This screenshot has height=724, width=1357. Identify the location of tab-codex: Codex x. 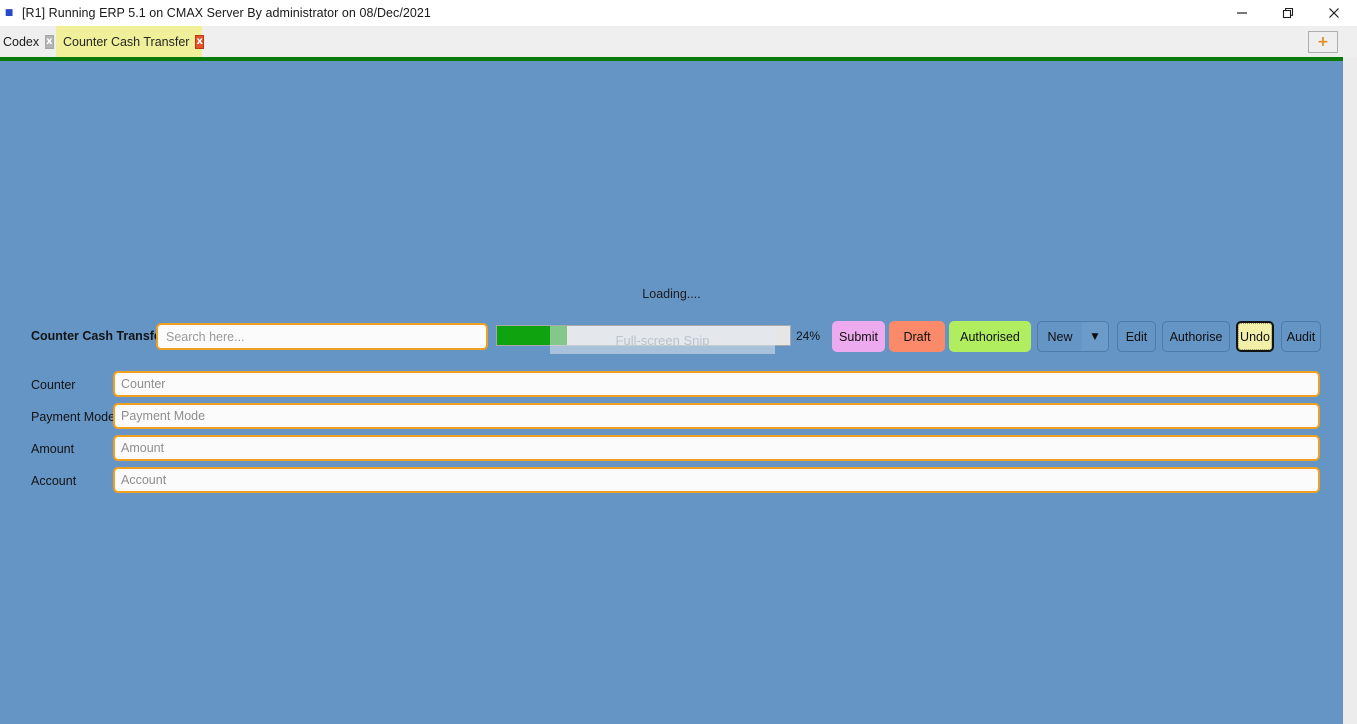
(27, 41).